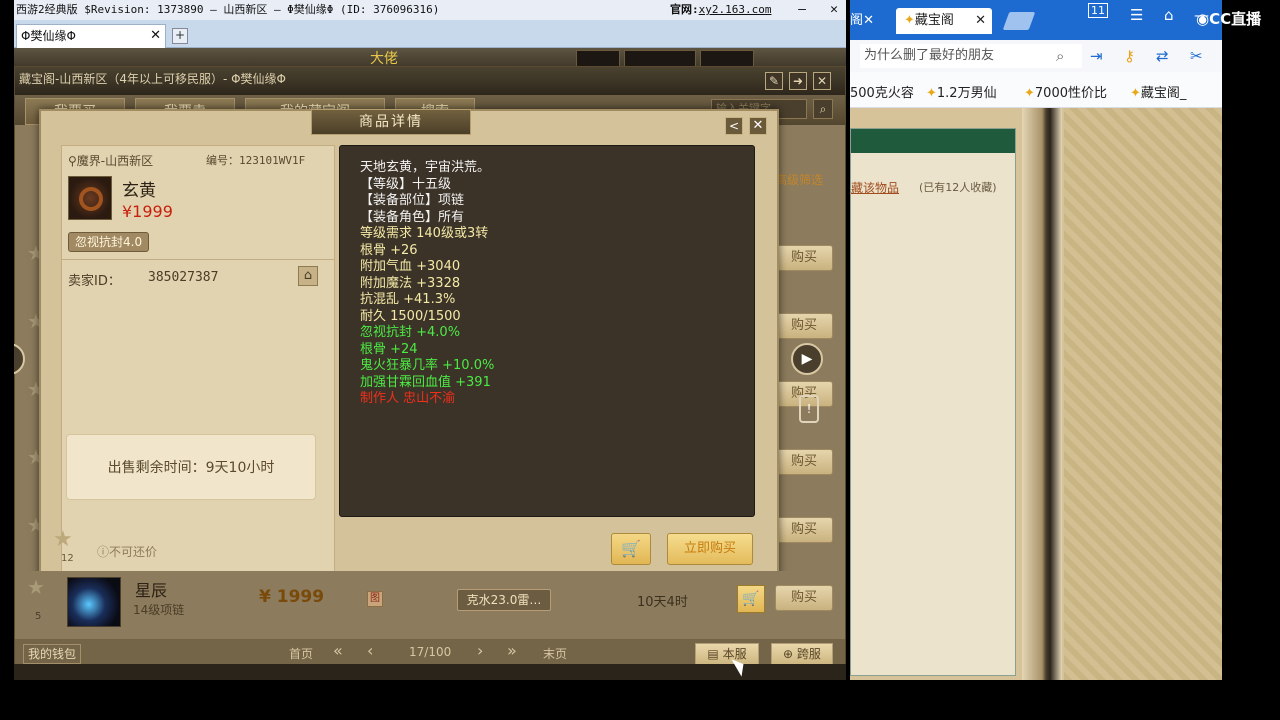 The height and width of the screenshot is (720, 1280). I want to click on no-bargain-text: 不可还价, so click(133, 552).